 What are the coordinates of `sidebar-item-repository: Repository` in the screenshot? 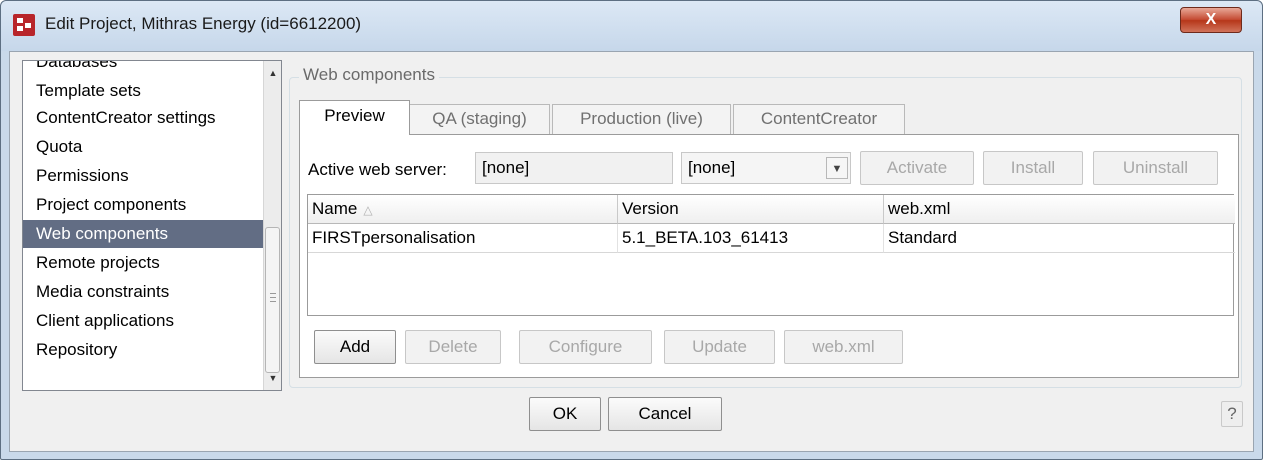 It's located at (144, 350).